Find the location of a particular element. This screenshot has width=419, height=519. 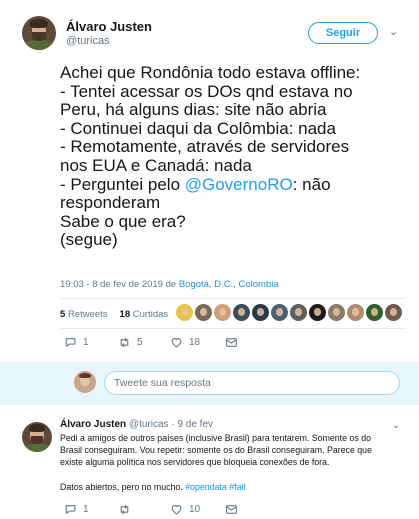

follow-button: Seguir is located at coordinates (343, 33).